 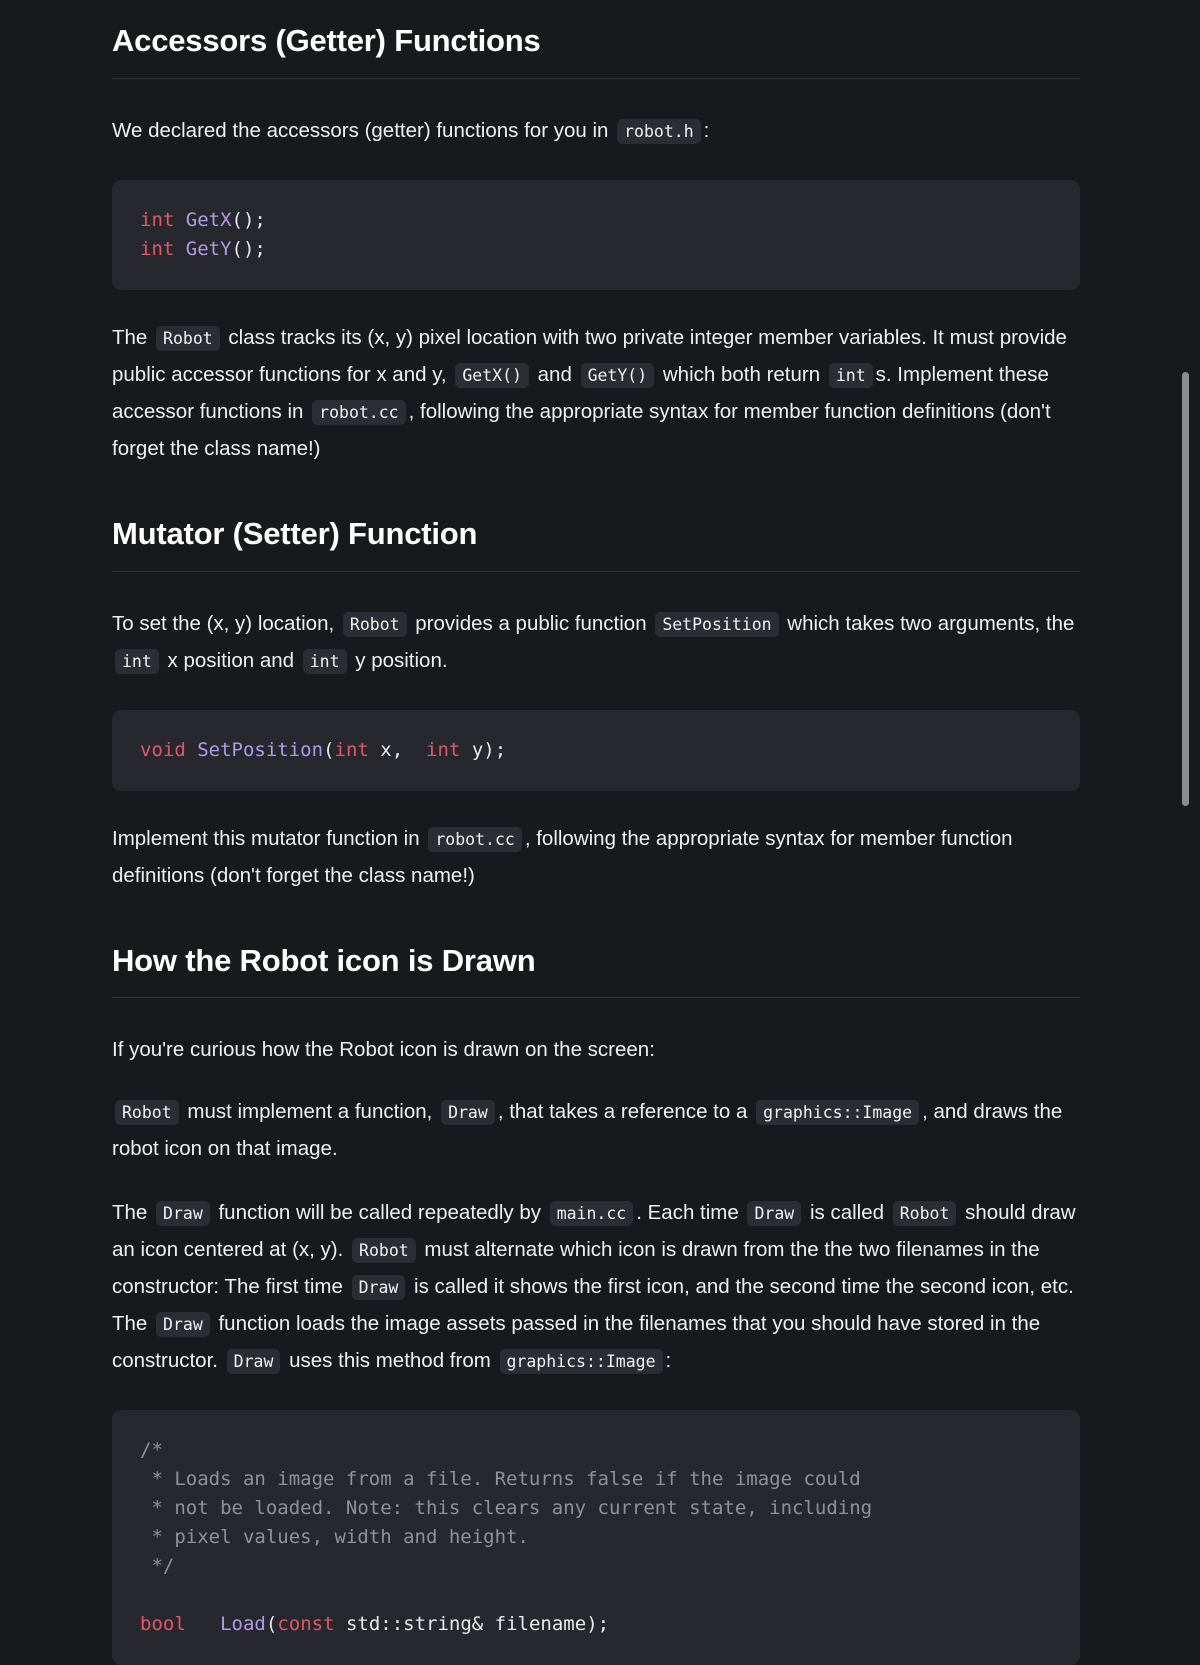 I want to click on page-title-mutator: Mutator (Setter) Function, so click(x=596, y=543).